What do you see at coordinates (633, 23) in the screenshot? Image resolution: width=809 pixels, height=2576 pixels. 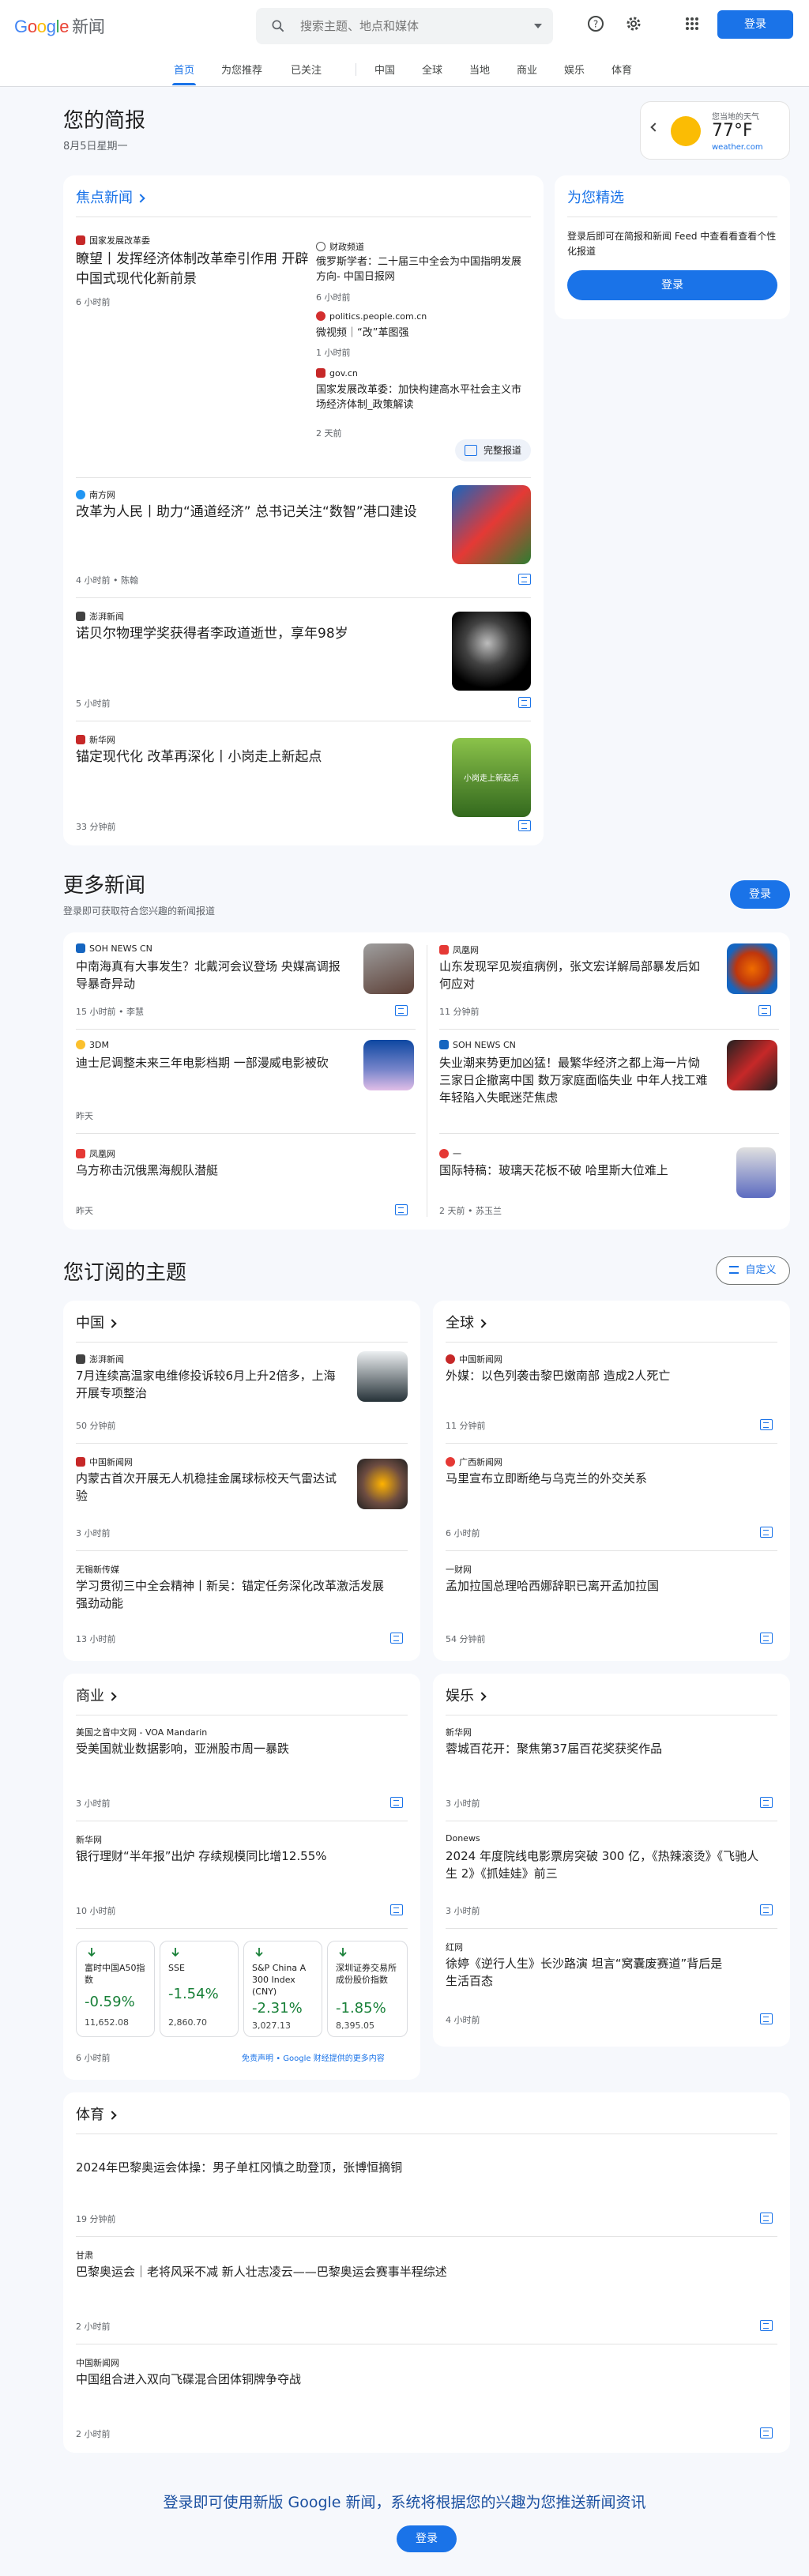 I see `gear-icon` at bounding box center [633, 23].